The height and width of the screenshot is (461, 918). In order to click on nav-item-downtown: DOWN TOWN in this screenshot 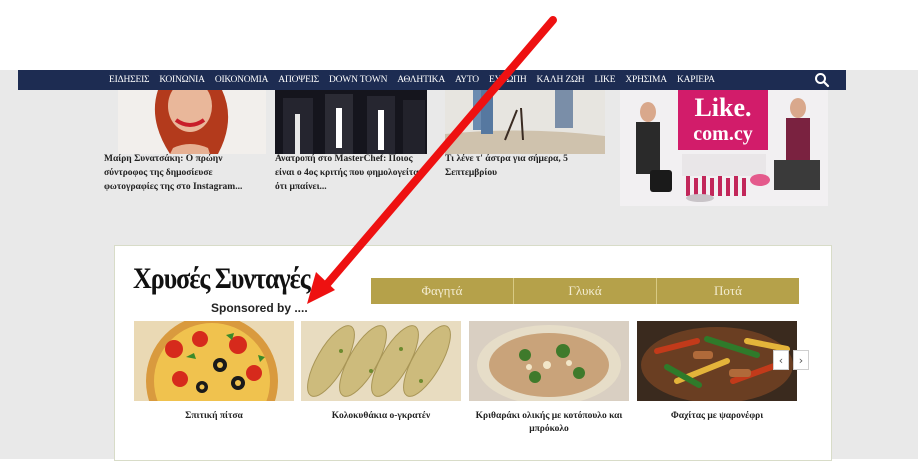, I will do `click(358, 80)`.